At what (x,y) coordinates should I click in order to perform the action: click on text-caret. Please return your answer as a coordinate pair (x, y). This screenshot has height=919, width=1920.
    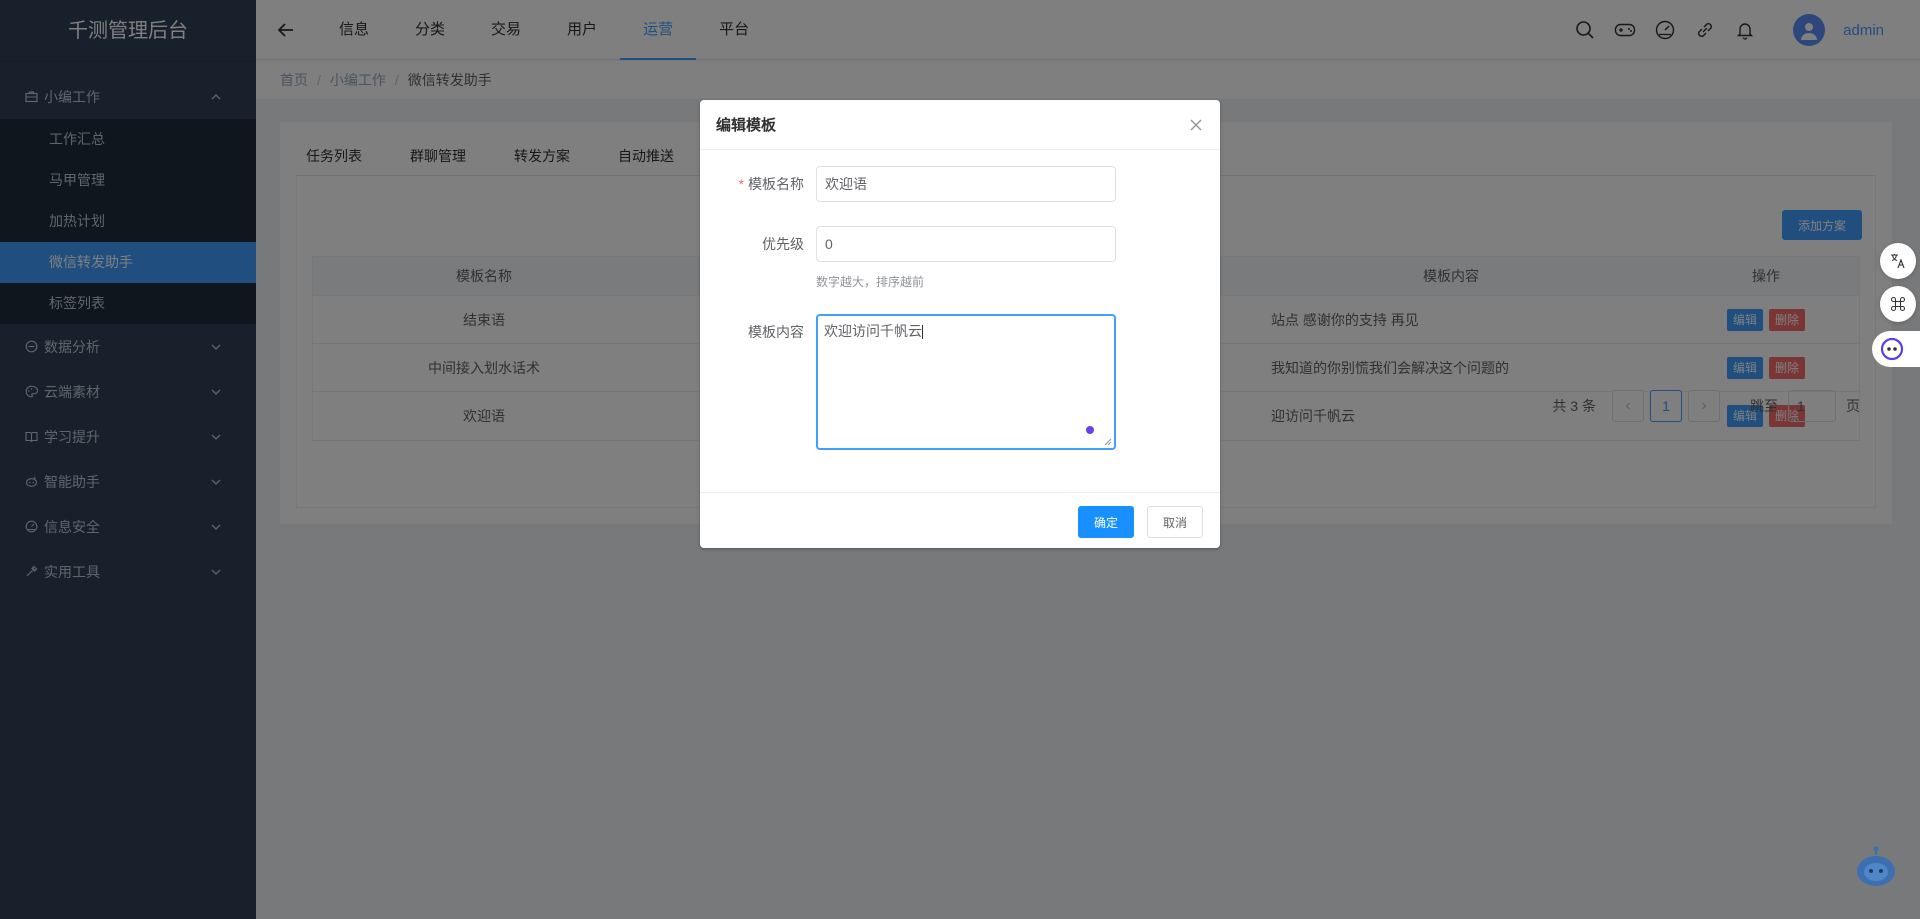
    Looking at the image, I should click on (922, 332).